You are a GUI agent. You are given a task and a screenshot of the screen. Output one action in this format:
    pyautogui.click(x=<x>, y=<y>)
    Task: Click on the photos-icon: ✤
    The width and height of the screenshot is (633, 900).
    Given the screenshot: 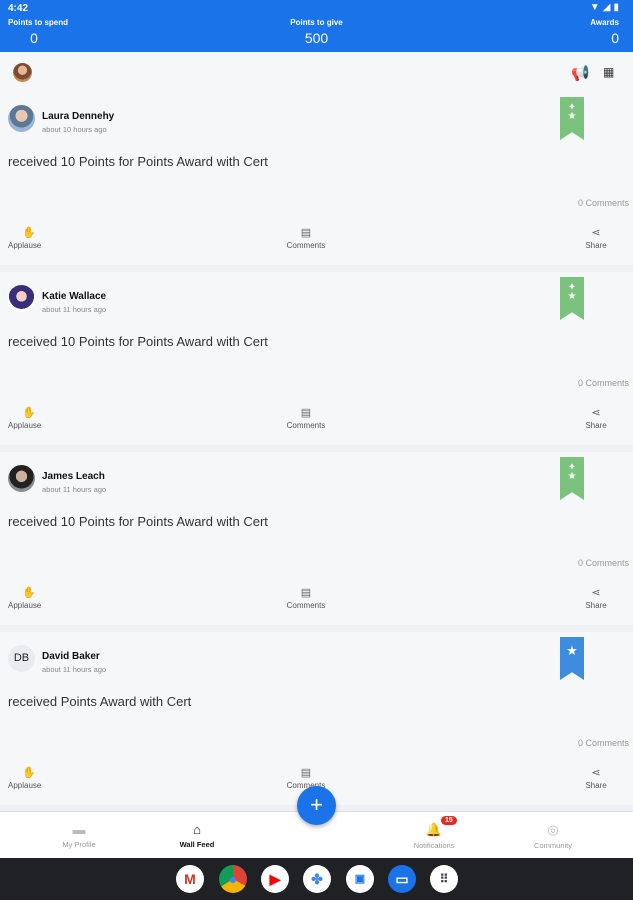 What is the action you would take?
    pyautogui.click(x=317, y=879)
    